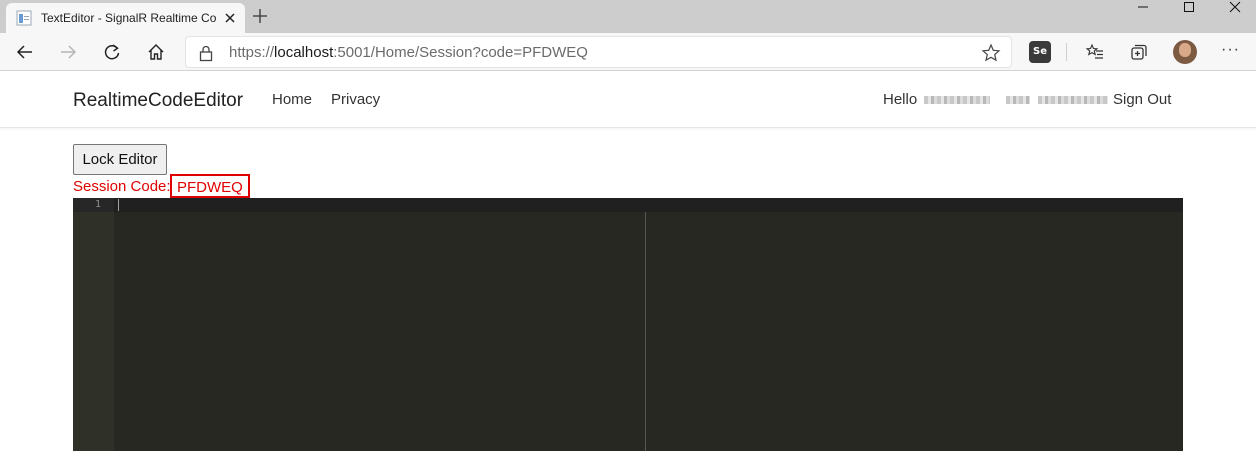 The height and width of the screenshot is (451, 1256). Describe the element at coordinates (1066, 52) in the screenshot. I see `toolbar-separator` at that location.